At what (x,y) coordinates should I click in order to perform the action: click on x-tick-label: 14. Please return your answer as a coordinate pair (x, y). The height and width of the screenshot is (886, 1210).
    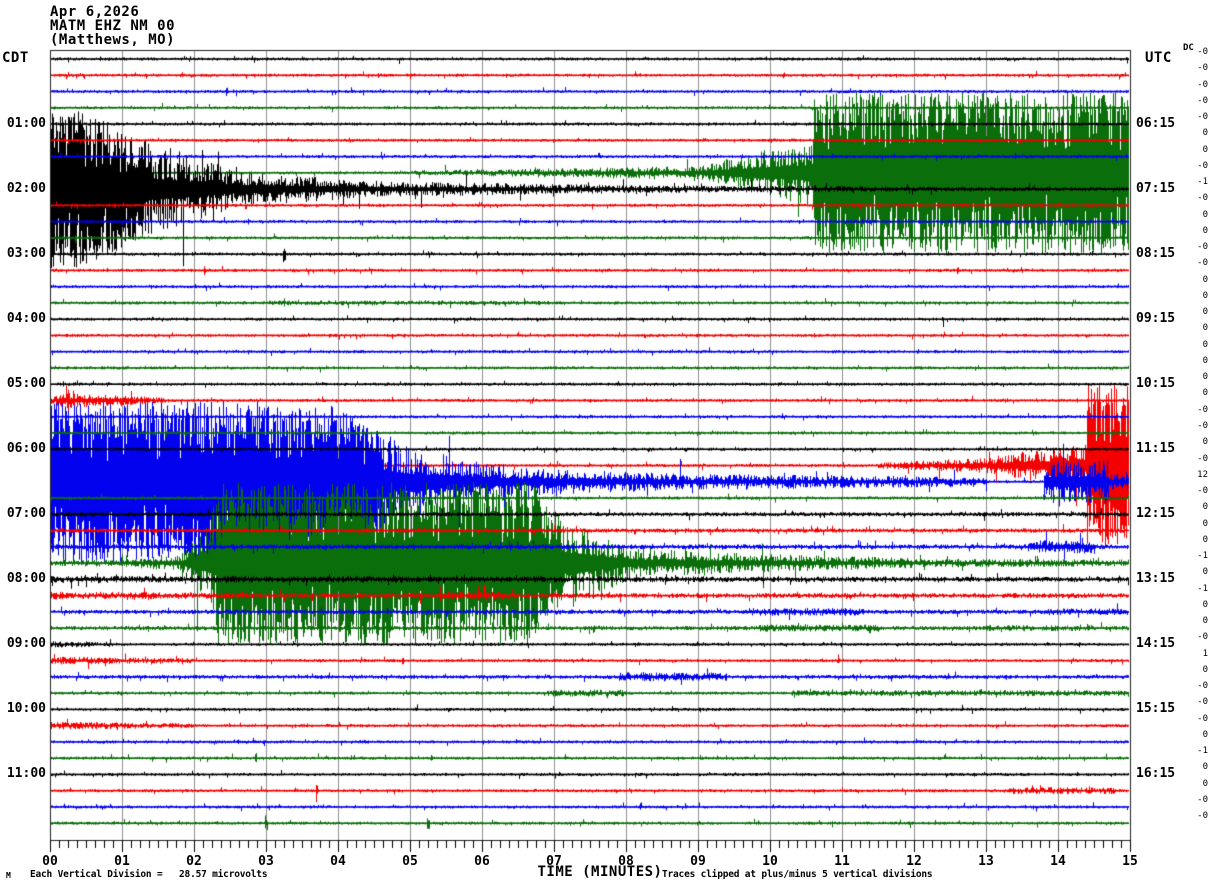
    Looking at the image, I should click on (1058, 861).